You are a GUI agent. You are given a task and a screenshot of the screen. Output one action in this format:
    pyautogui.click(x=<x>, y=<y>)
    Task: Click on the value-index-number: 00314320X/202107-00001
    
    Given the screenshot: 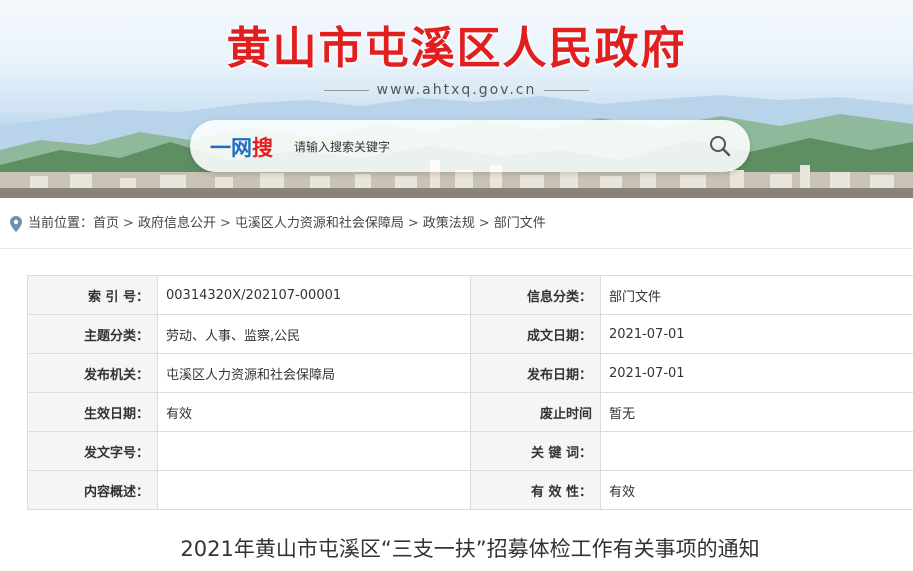 What is the action you would take?
    pyautogui.click(x=314, y=295)
    